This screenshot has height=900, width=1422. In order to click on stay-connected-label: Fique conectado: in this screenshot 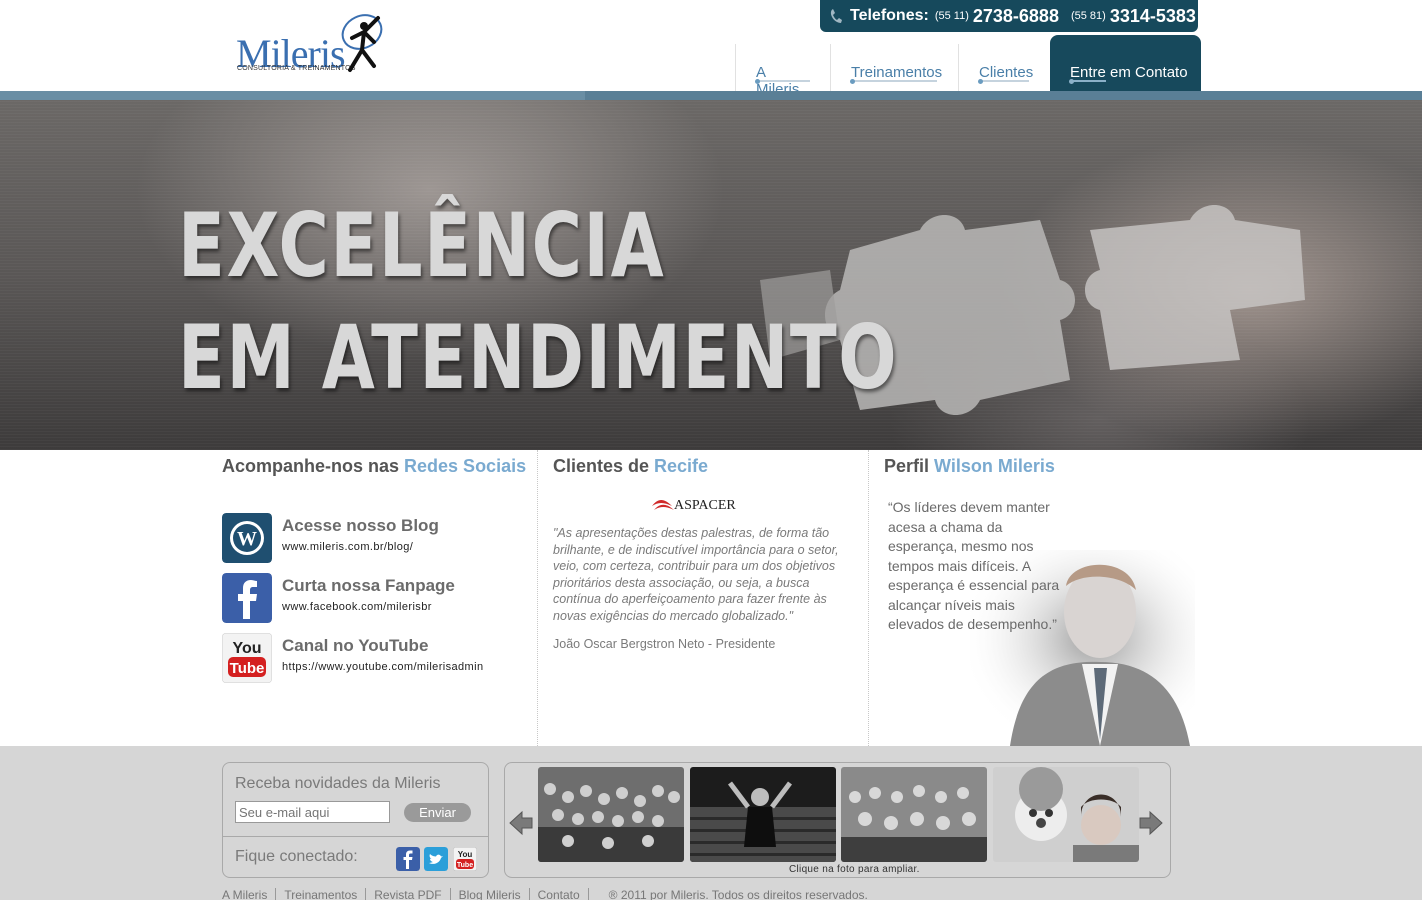, I will do `click(296, 856)`.